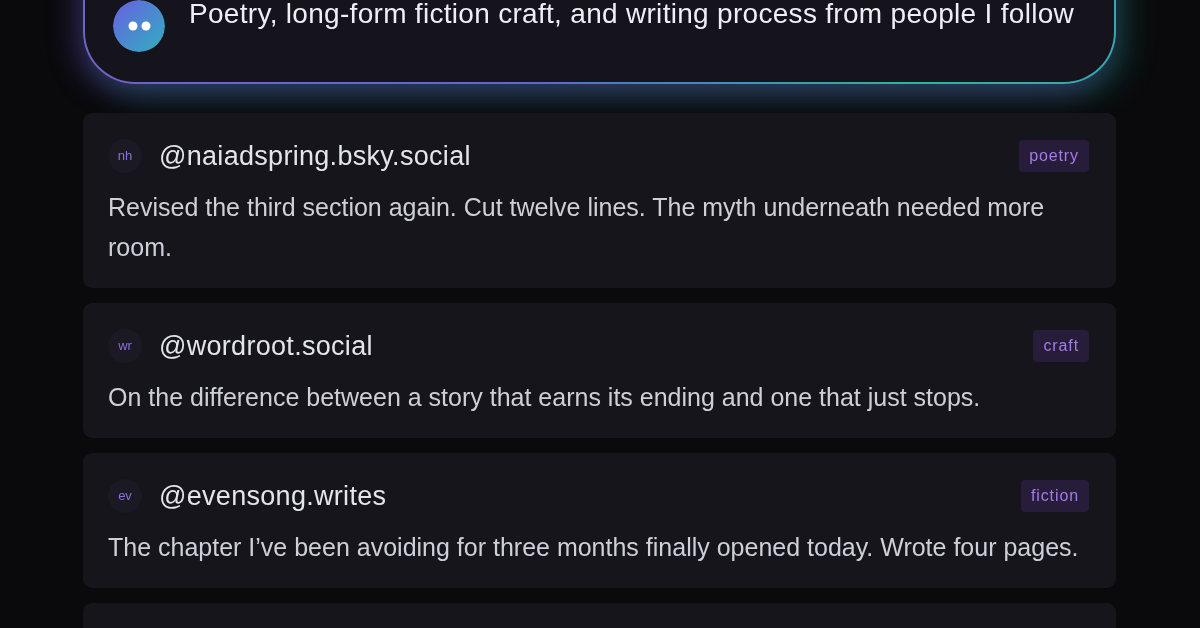 The width and height of the screenshot is (1200, 628). I want to click on post-handle: @evensong.writes, so click(273, 496).